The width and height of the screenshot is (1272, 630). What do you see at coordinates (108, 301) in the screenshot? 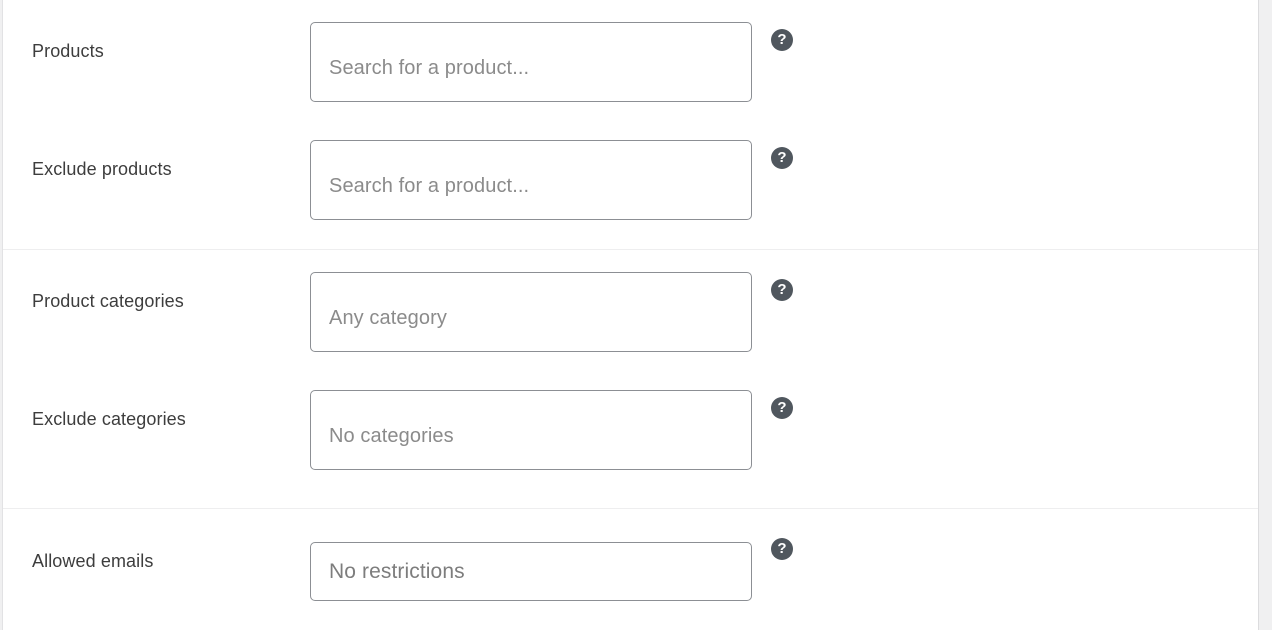
I see `label-product-categories: Product categories` at bounding box center [108, 301].